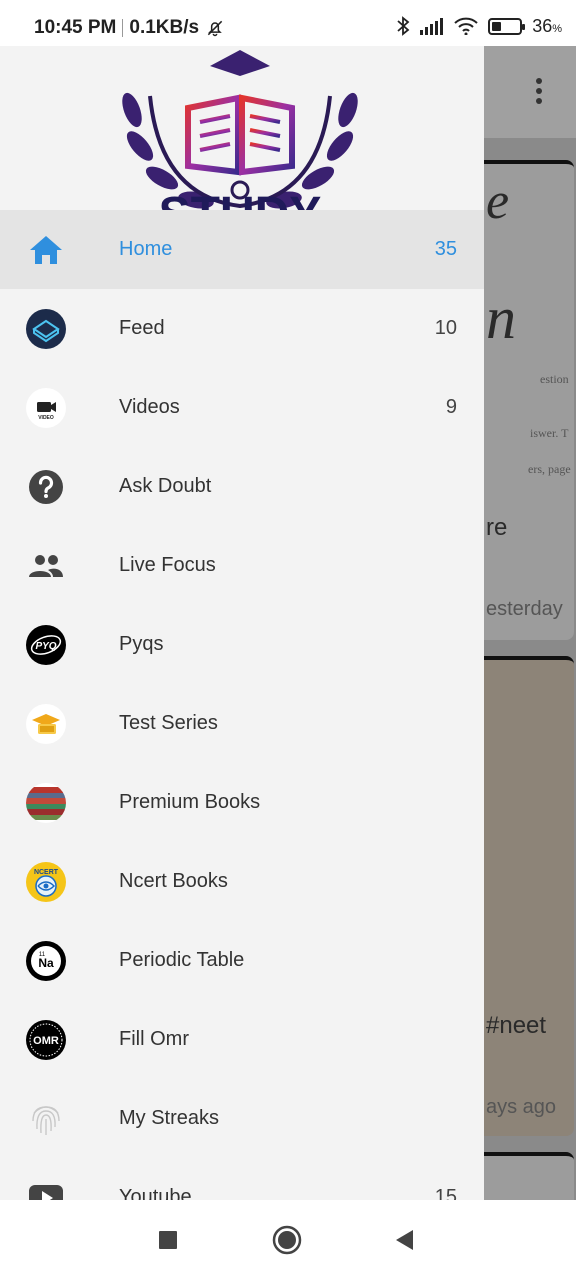 This screenshot has height=1280, width=576. Describe the element at coordinates (539, 91) in the screenshot. I see `more-options-icon` at that location.